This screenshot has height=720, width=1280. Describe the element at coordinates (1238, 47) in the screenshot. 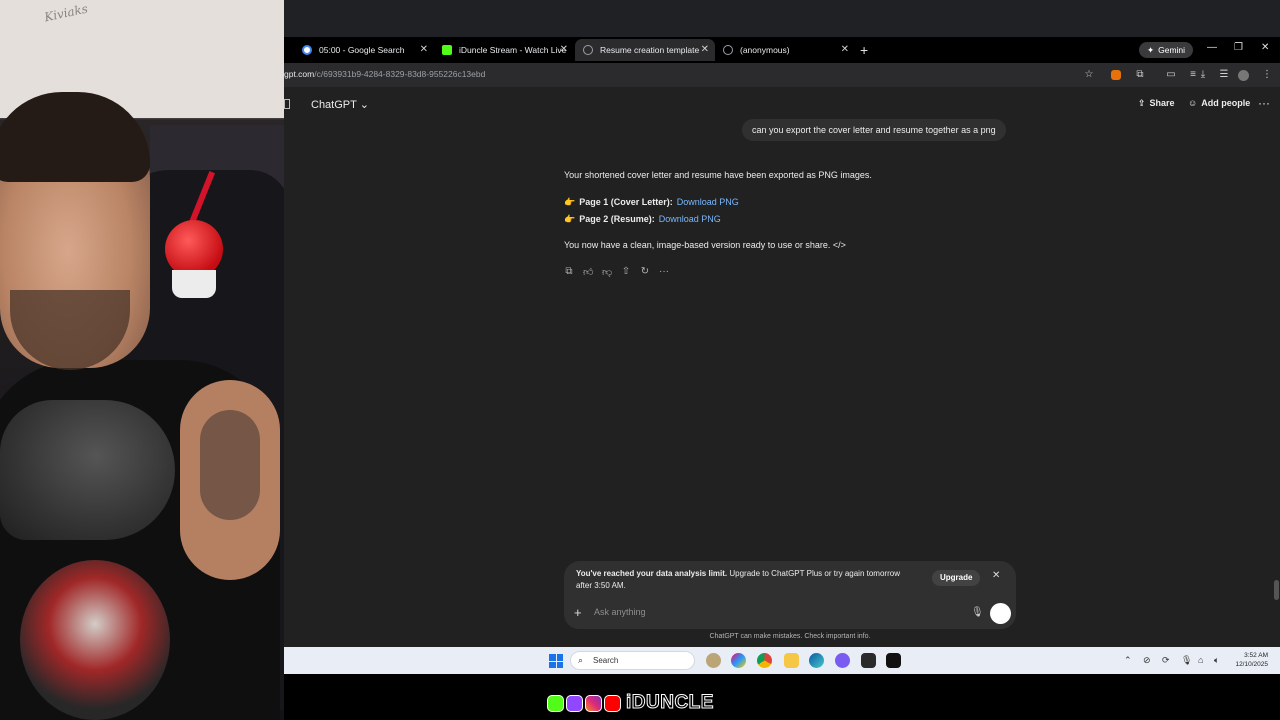

I see `maximize-icon: ❐` at that location.